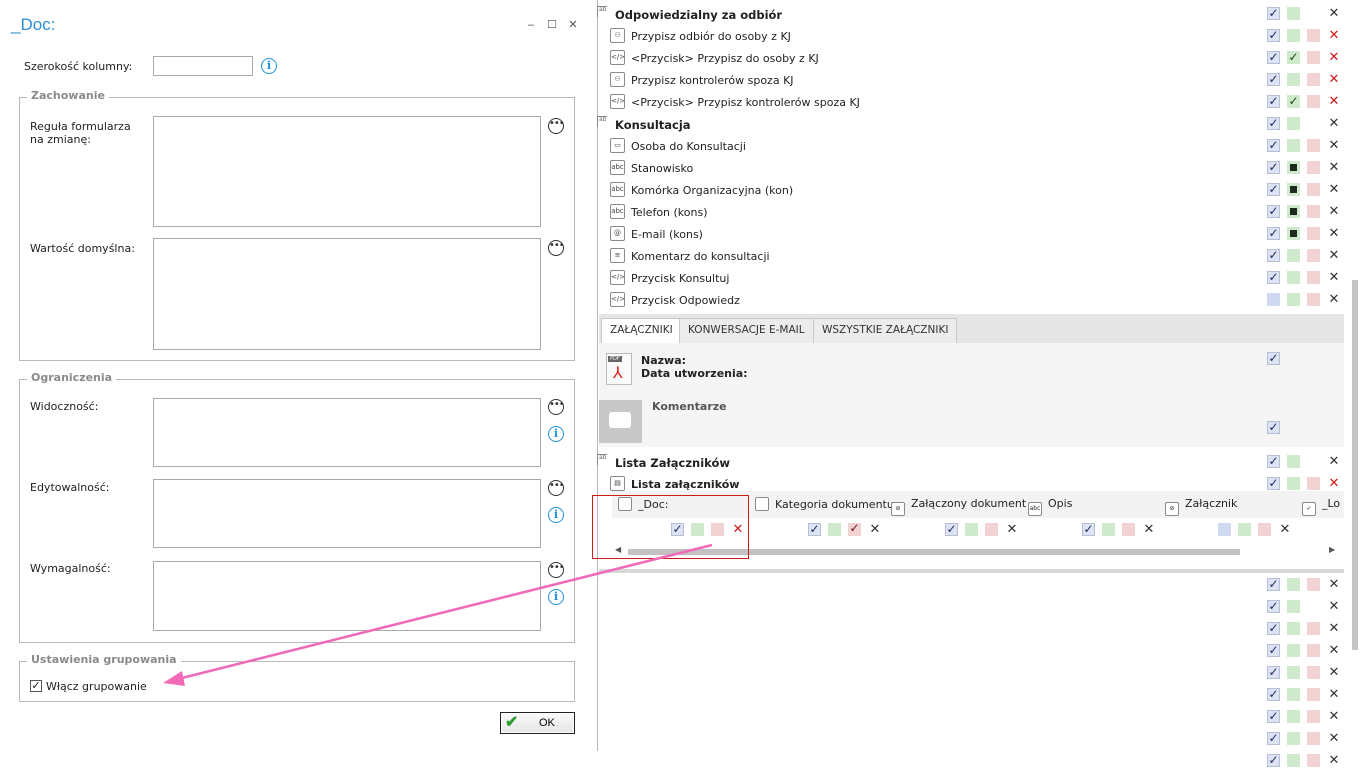 Image resolution: width=1367 pixels, height=772 pixels. What do you see at coordinates (1355, 465) in the screenshot?
I see `vertical-scrollbar` at bounding box center [1355, 465].